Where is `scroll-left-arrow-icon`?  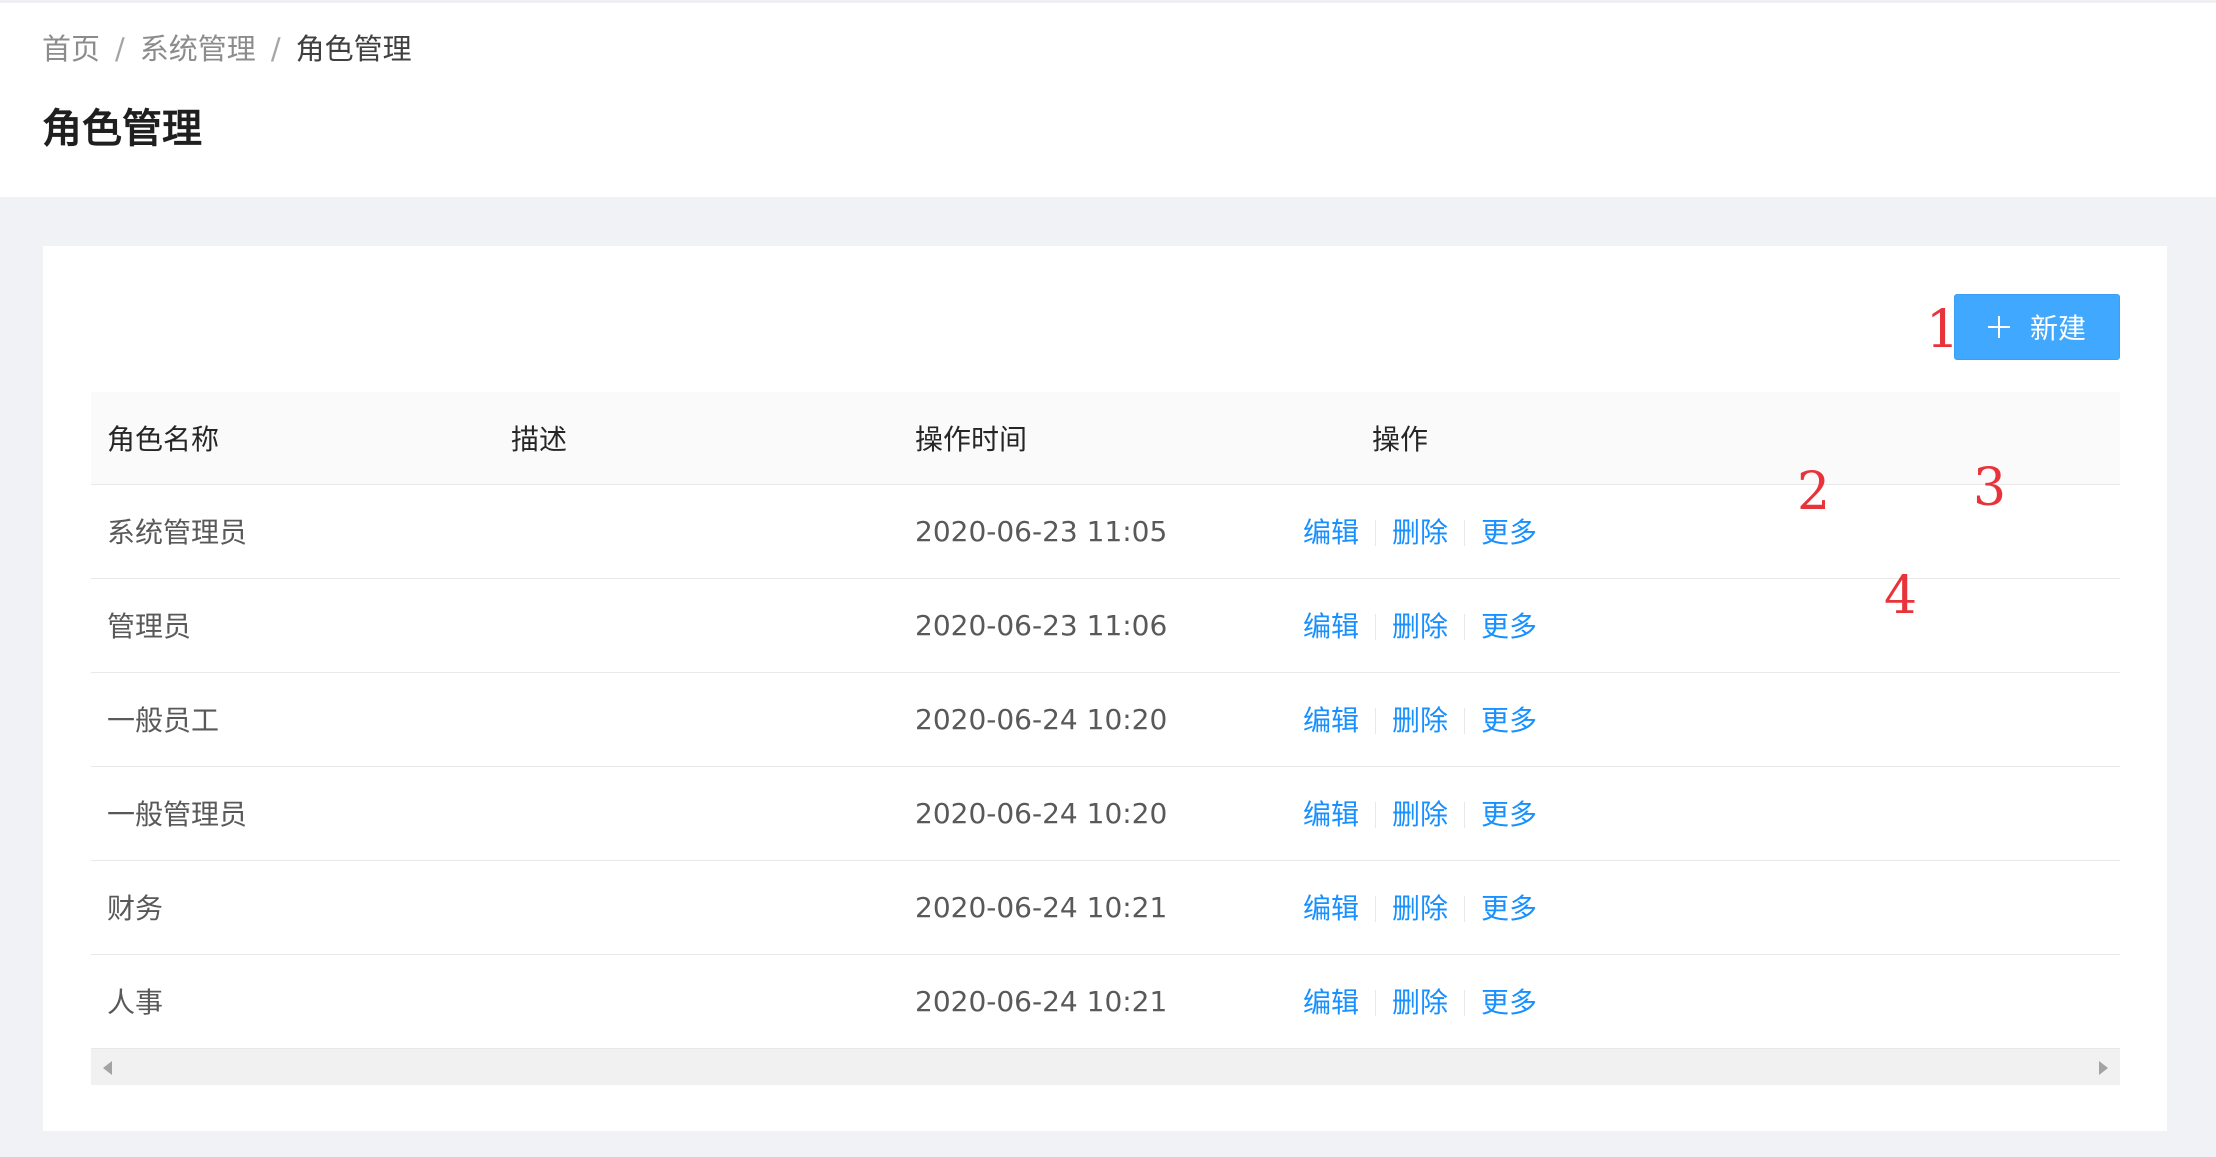
scroll-left-arrow-icon is located at coordinates (107, 1067).